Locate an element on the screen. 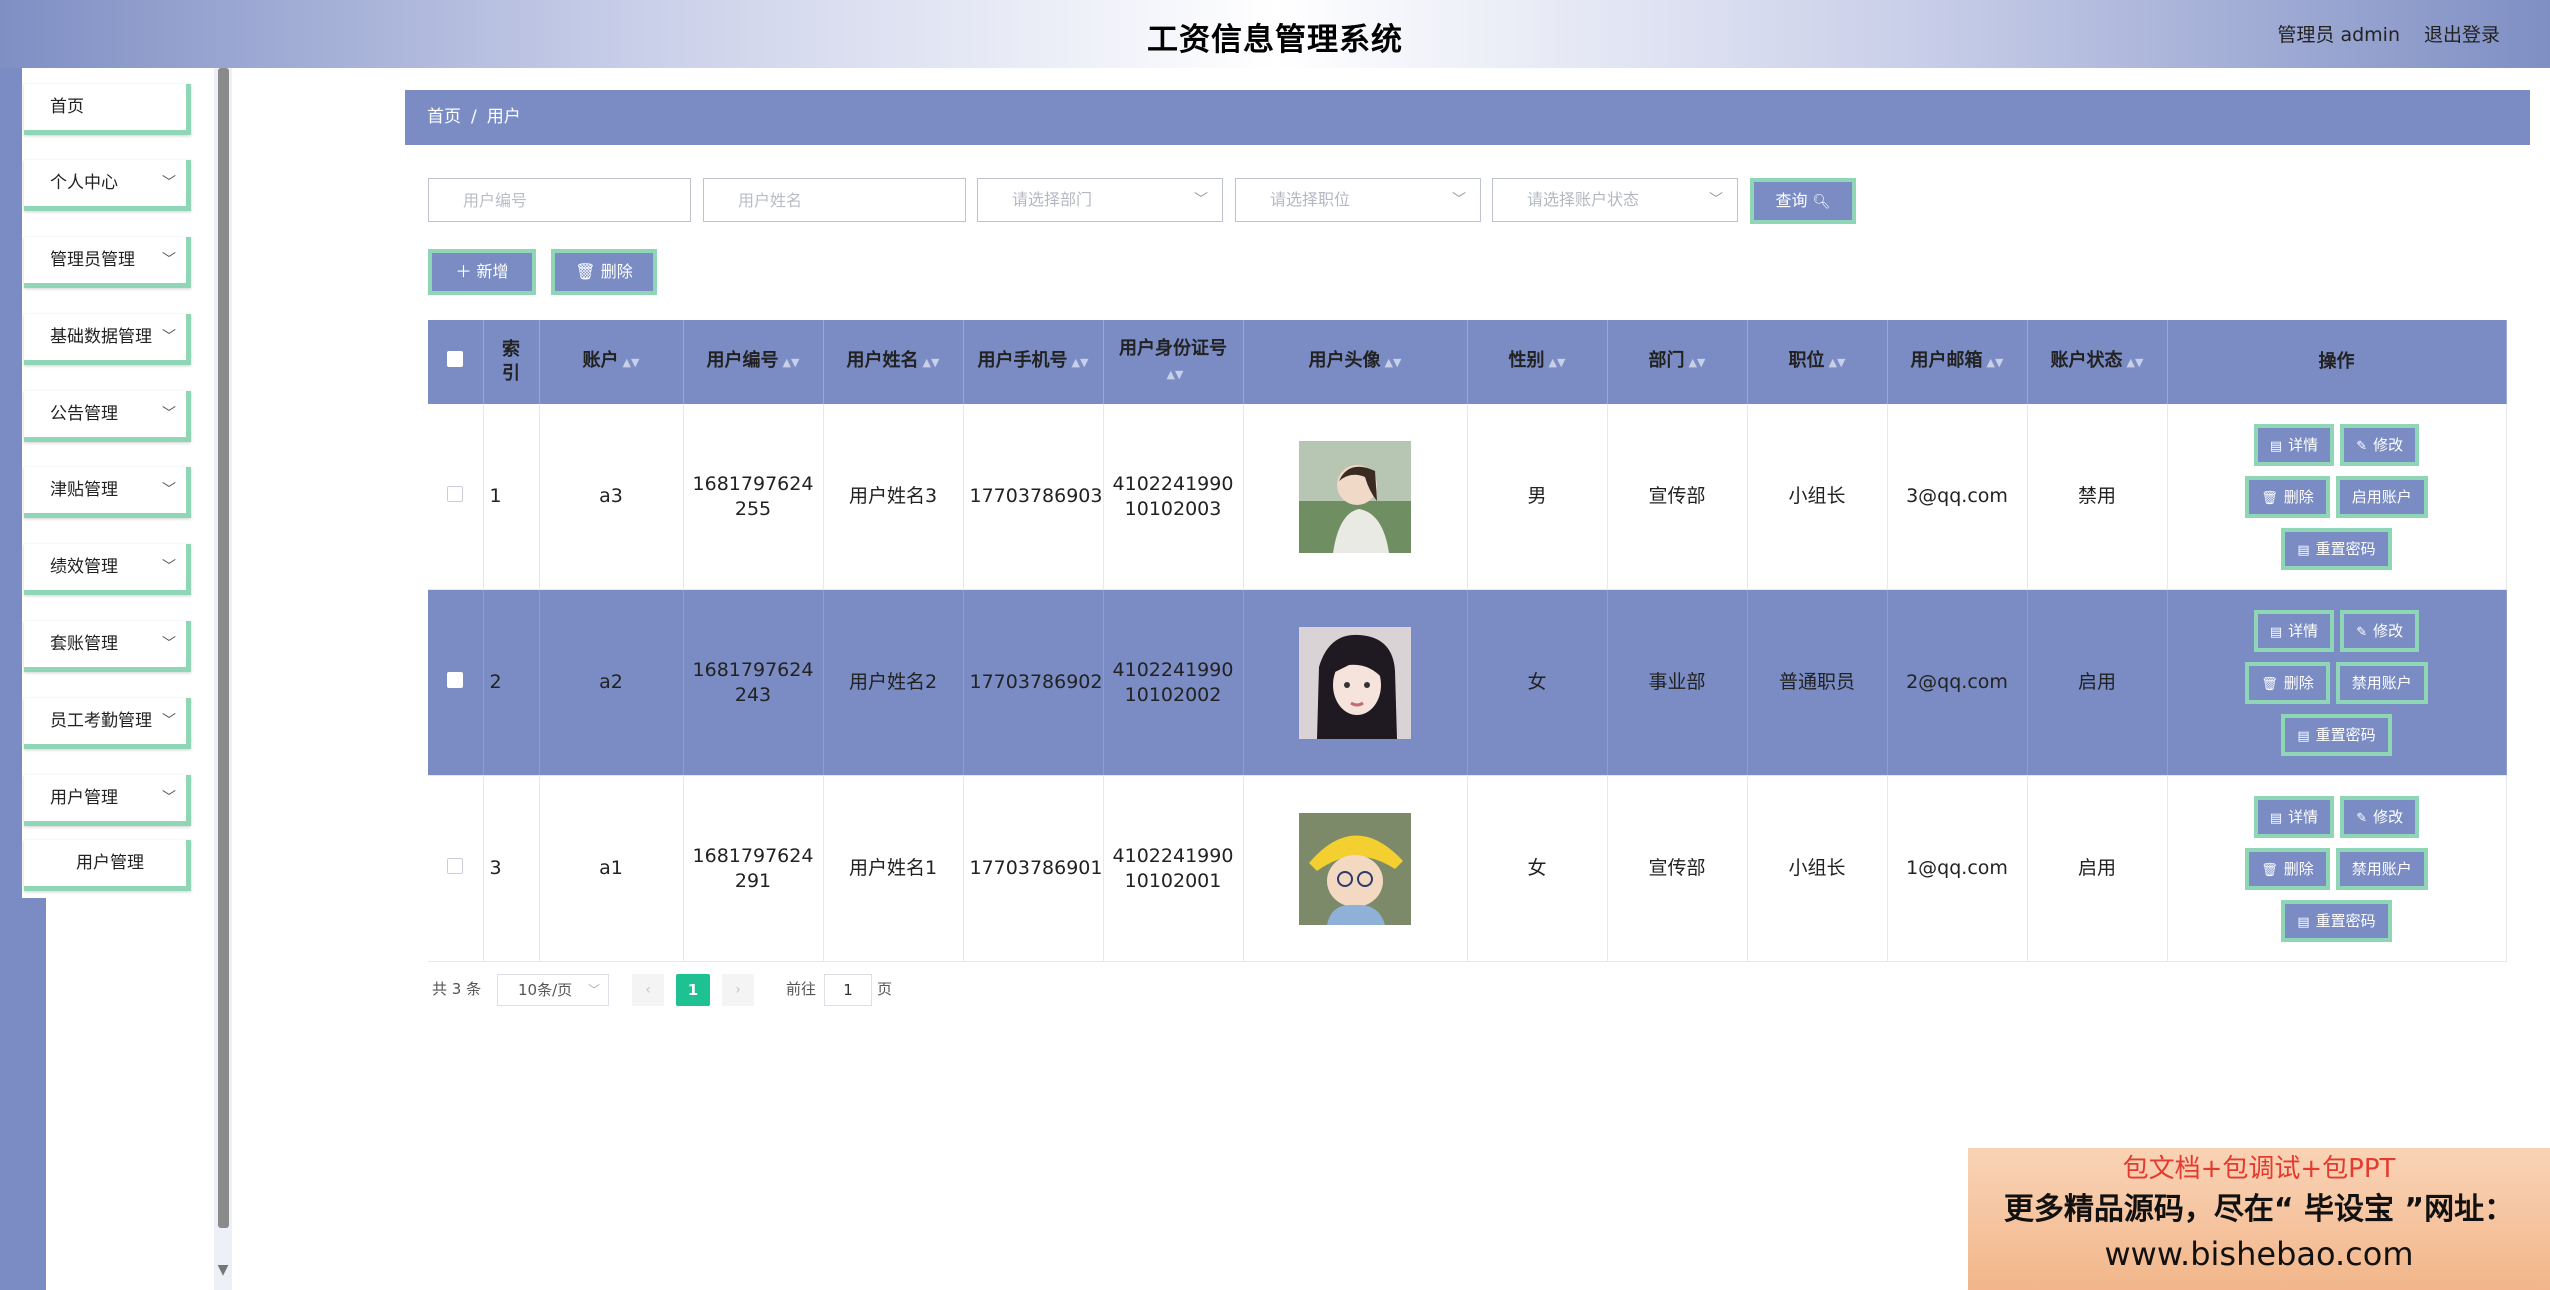 Image resolution: width=2550 pixels, height=1290 pixels. sidebar-item-label: 公告管理 is located at coordinates (84, 414).